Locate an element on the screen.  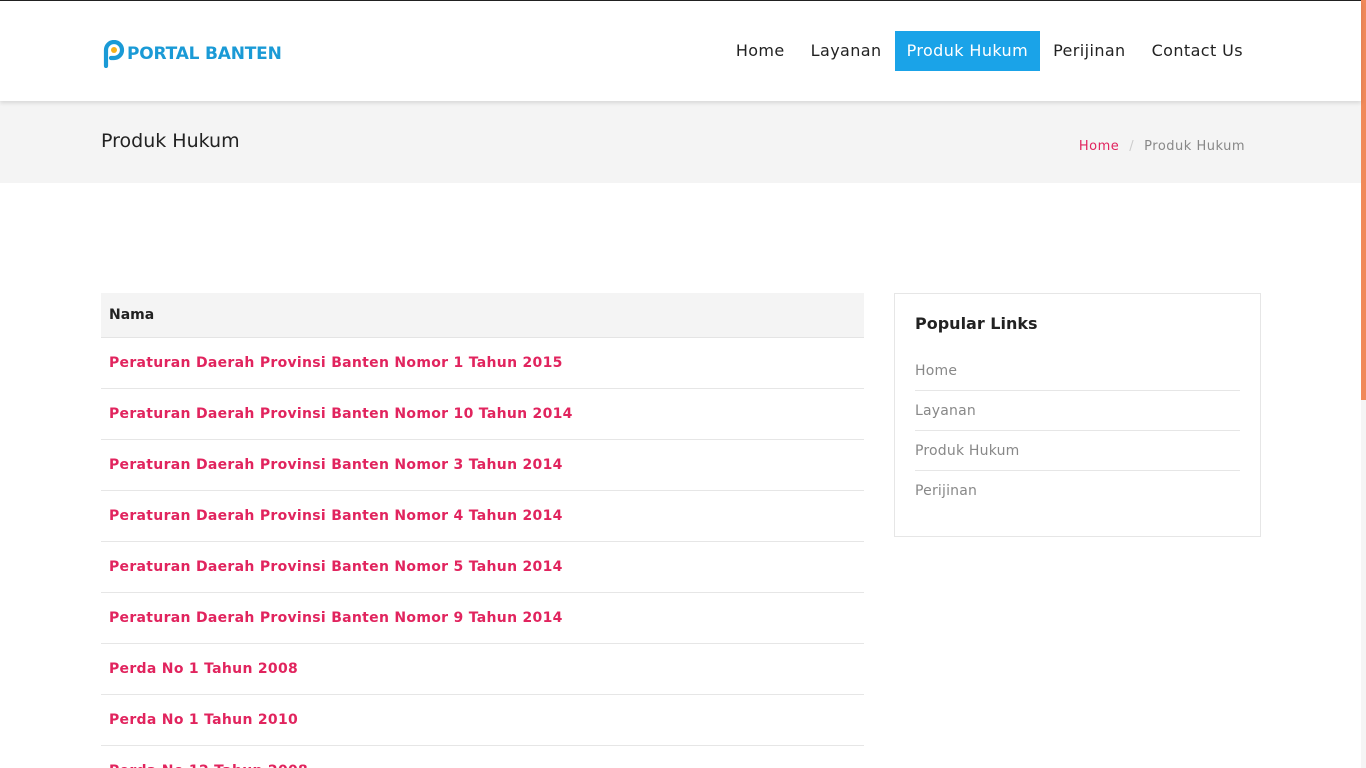
breadcrumb-home-link: Home is located at coordinates (1099, 146).